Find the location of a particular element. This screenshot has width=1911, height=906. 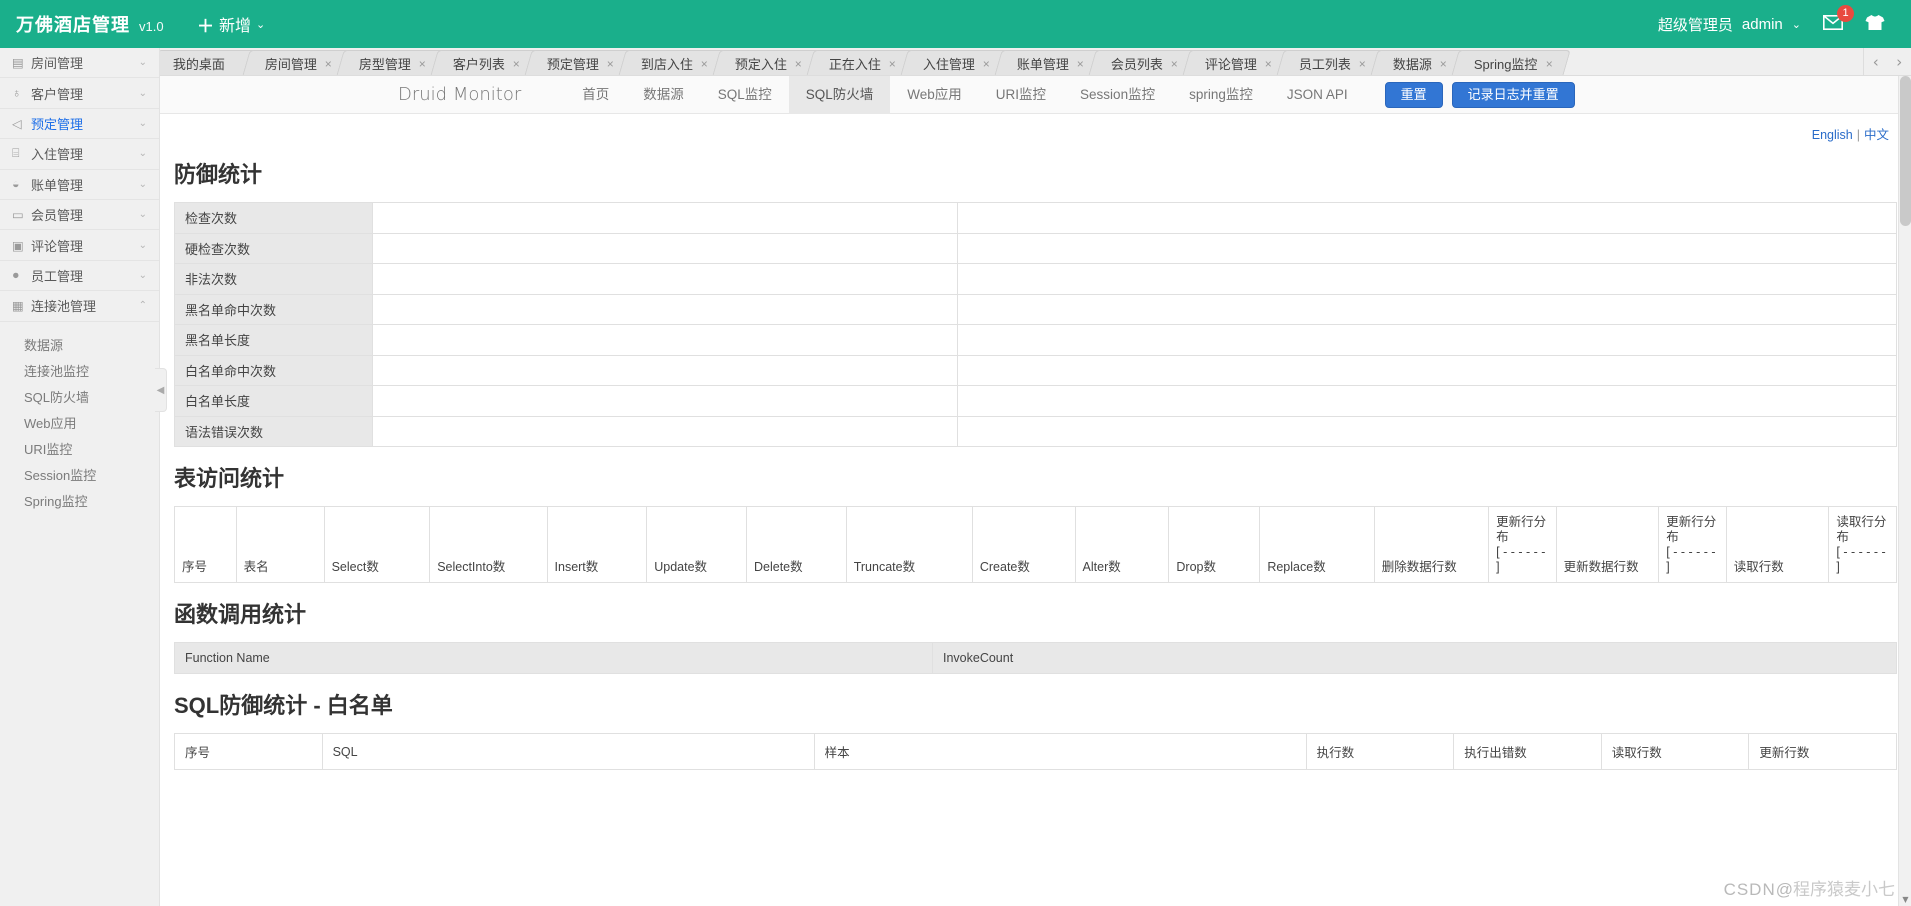

sidebar-item-2: ◁ 预定管理 ⌄ is located at coordinates (79, 124).